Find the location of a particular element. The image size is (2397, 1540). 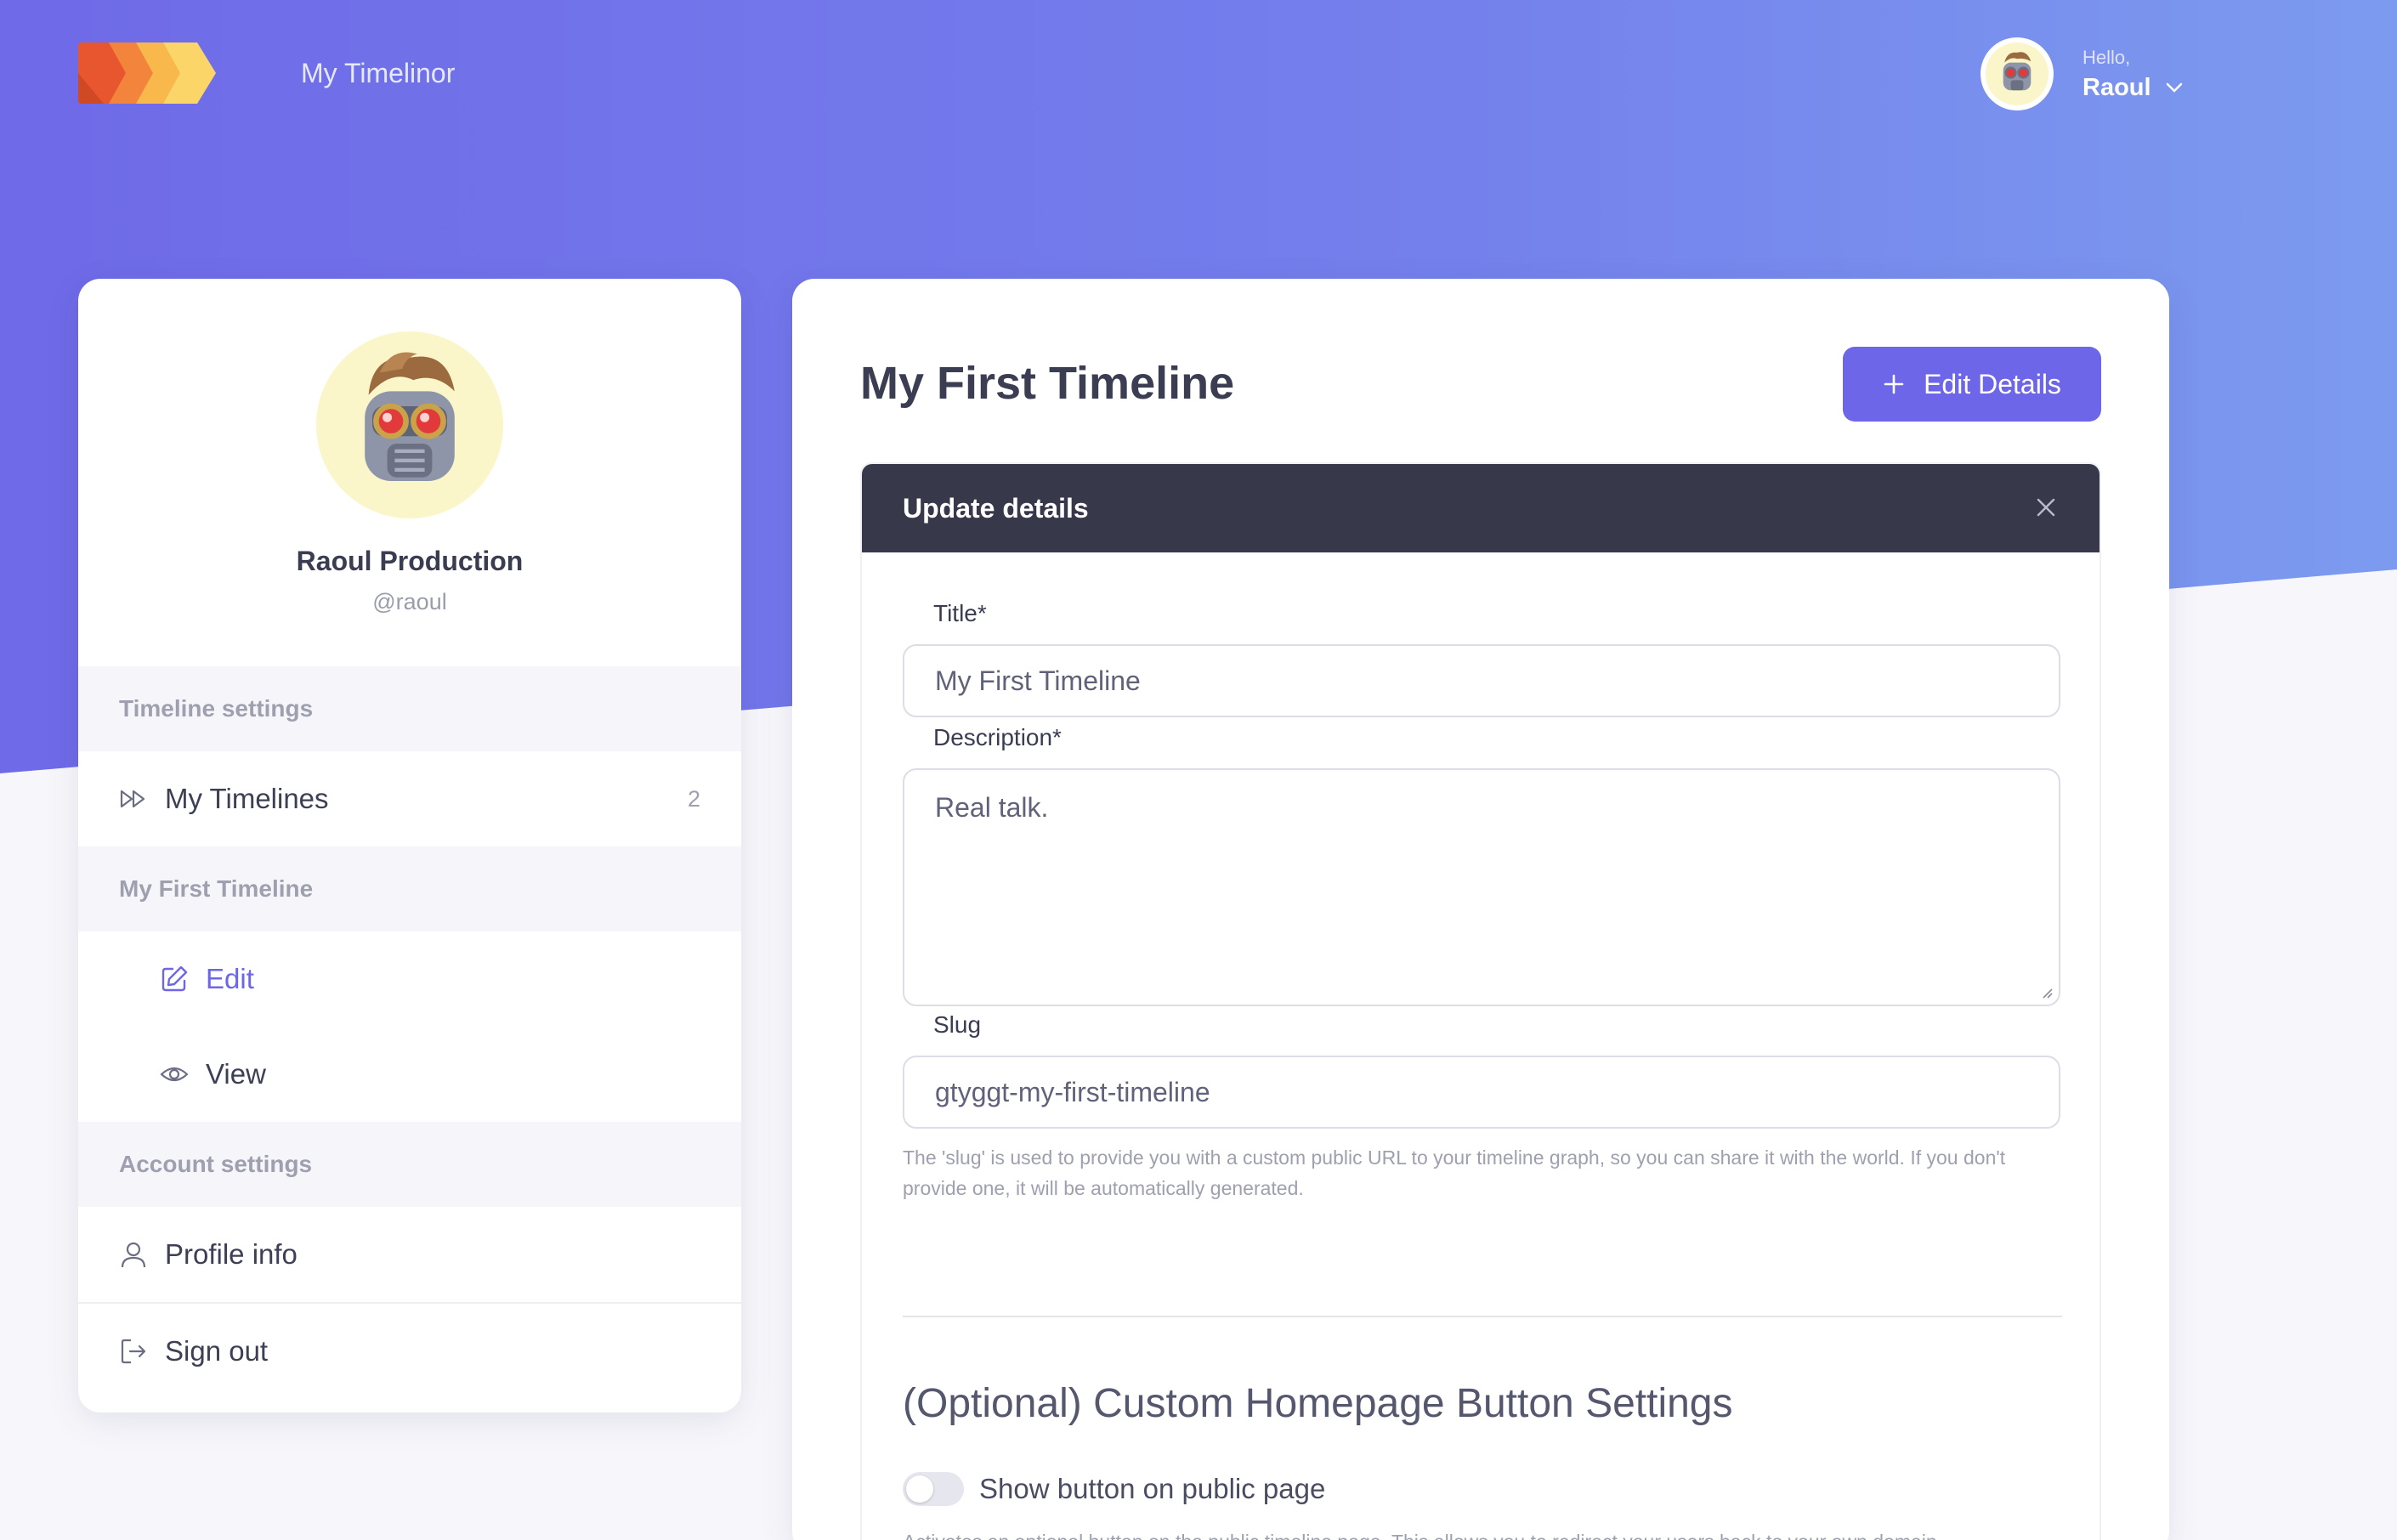

sidebar-item-edit: Edit is located at coordinates (409, 979).